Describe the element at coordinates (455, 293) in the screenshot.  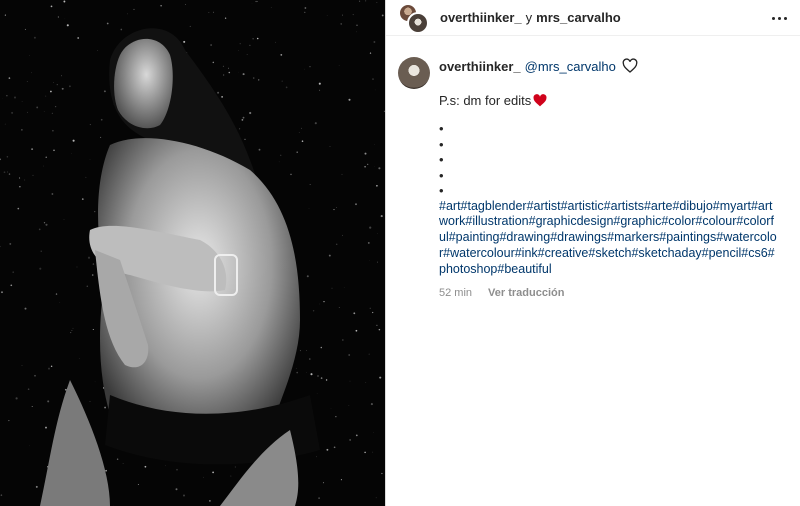
I see `timestamp: 52 min` at that location.